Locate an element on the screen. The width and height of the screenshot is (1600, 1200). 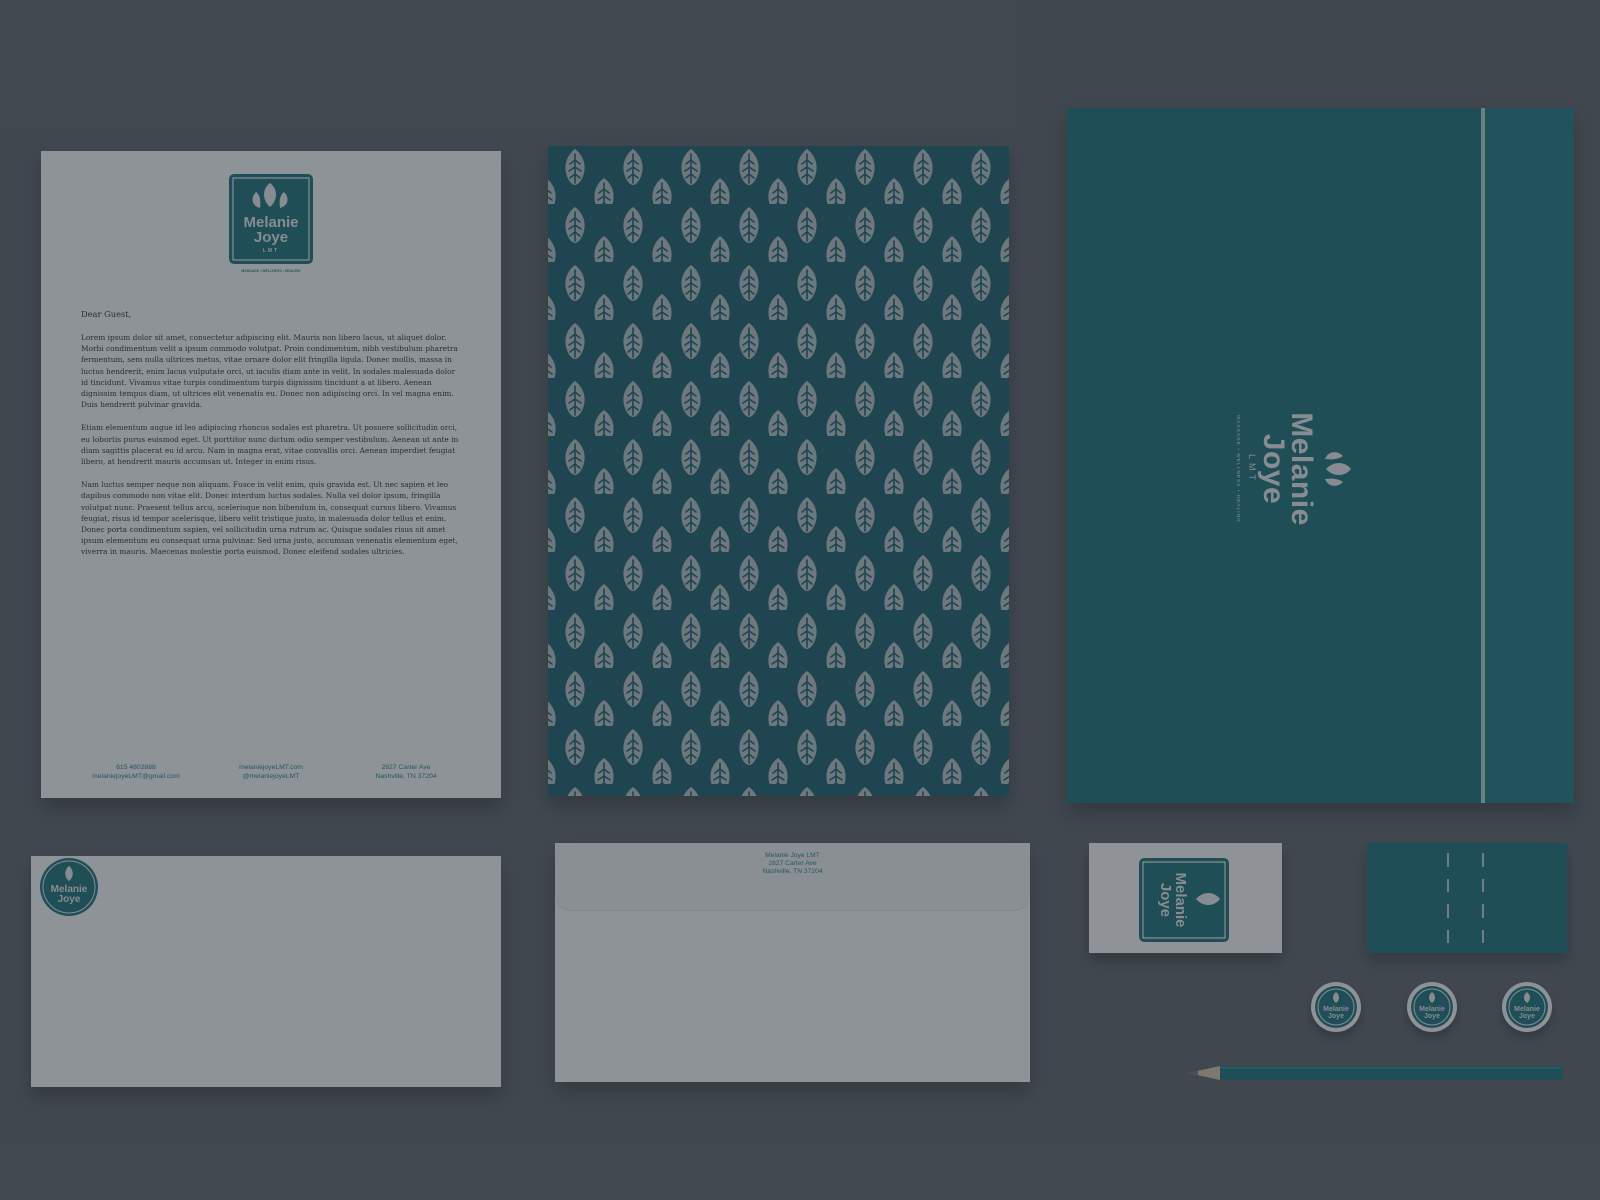
folder-brand-line2: Joye is located at coordinates (1274, 469).